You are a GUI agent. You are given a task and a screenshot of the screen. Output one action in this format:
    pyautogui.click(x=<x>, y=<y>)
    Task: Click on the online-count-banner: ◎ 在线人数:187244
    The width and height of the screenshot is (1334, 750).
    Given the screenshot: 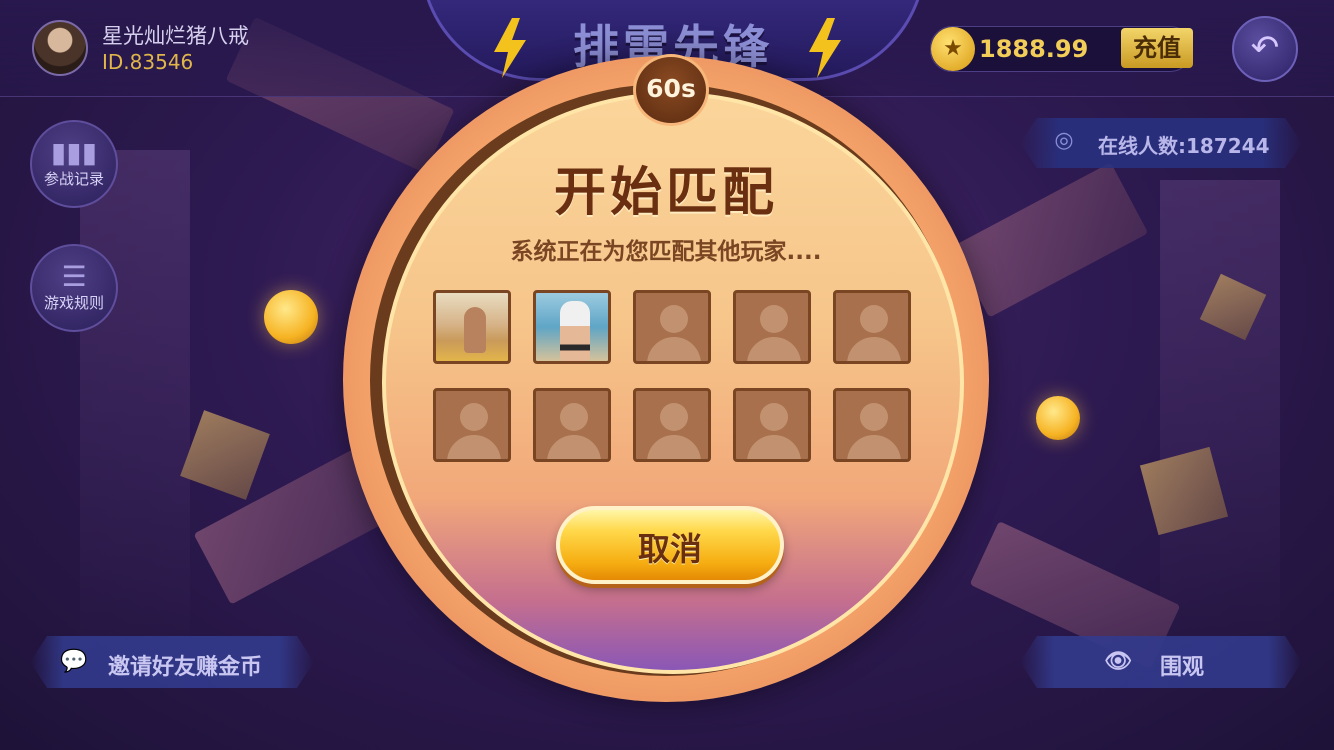 What is the action you would take?
    pyautogui.click(x=1161, y=143)
    